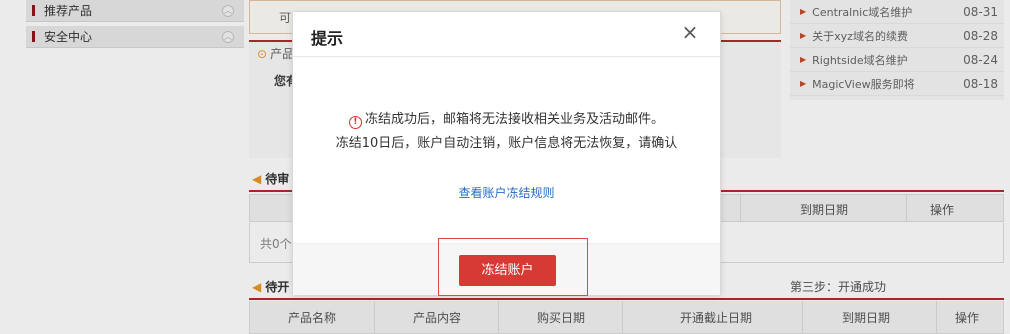  Describe the element at coordinates (327, 38) in the screenshot. I see `dialog-title: 提示` at that location.